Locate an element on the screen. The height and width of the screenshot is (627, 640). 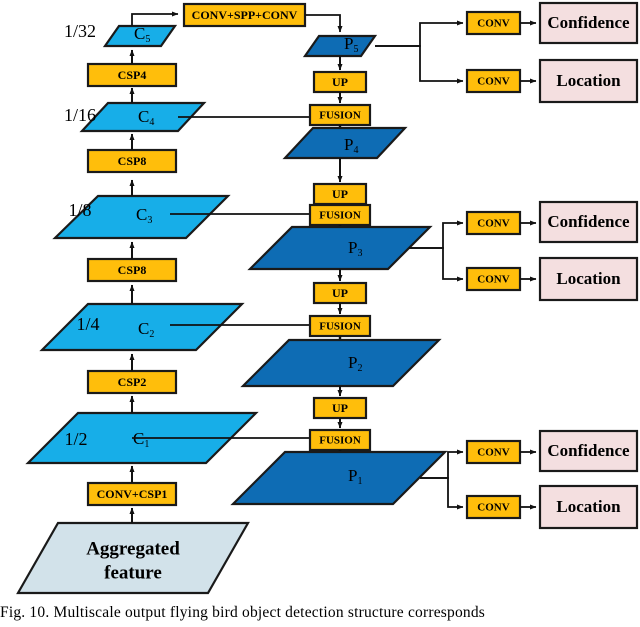
node-c5: 1/32 C5 is located at coordinates (121, 34).